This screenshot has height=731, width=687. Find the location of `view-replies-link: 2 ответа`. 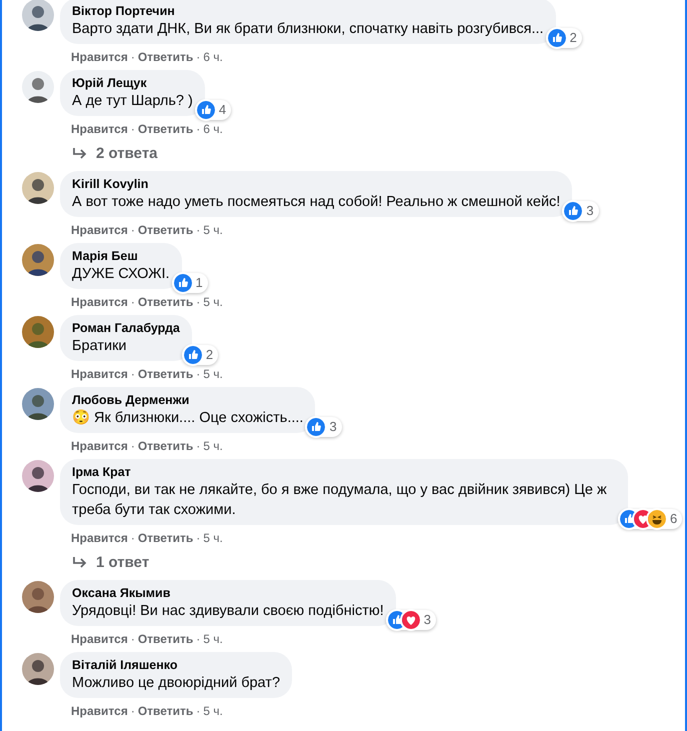

view-replies-link: 2 ответа is located at coordinates (127, 154).